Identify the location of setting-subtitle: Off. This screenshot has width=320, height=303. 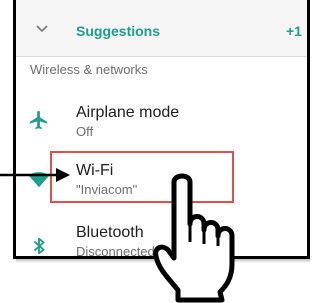
(85, 131).